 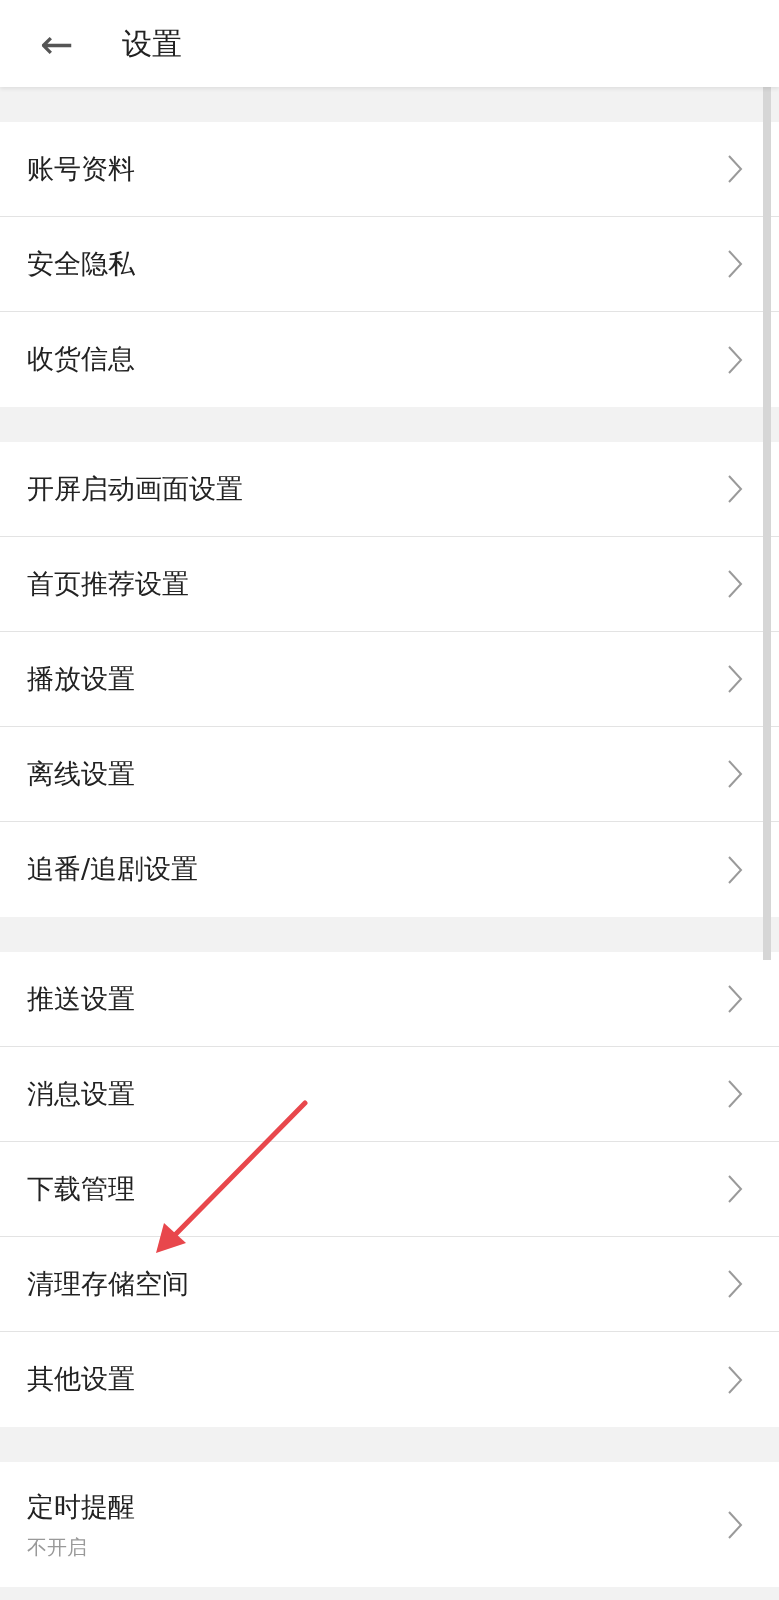 What do you see at coordinates (108, 583) in the screenshot?
I see `item-label: 首页推荐设置` at bounding box center [108, 583].